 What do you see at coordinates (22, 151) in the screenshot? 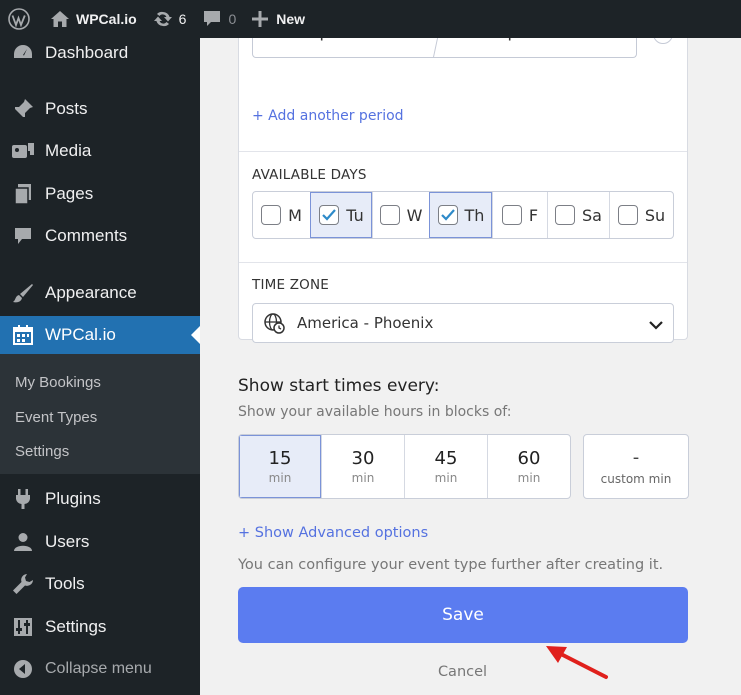
I see `media-icon` at bounding box center [22, 151].